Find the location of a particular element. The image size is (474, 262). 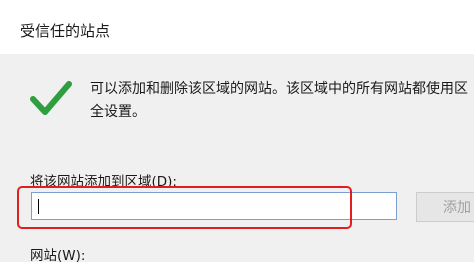

description-line-1: 可以添加和删除该区域的网站。该区域中的所有网站都使用区 is located at coordinates (279, 89).